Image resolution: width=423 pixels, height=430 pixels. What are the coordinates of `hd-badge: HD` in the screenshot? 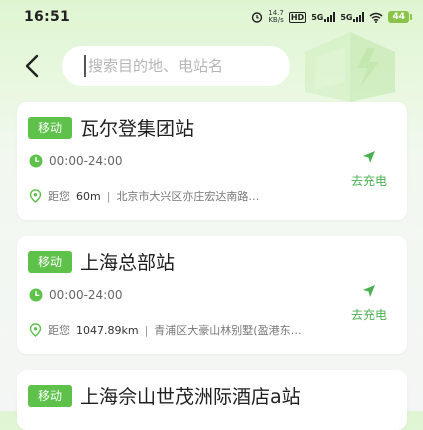 It's located at (297, 17).